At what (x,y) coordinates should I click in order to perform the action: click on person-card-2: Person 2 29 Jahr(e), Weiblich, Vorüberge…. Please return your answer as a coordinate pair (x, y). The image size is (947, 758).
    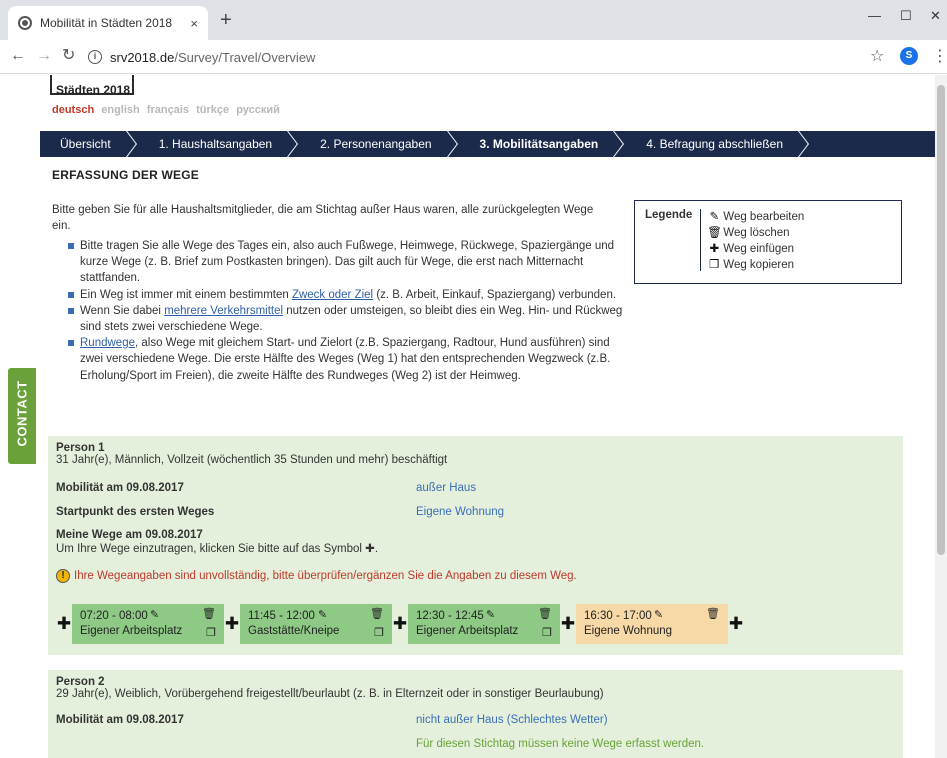
    Looking at the image, I should click on (475, 714).